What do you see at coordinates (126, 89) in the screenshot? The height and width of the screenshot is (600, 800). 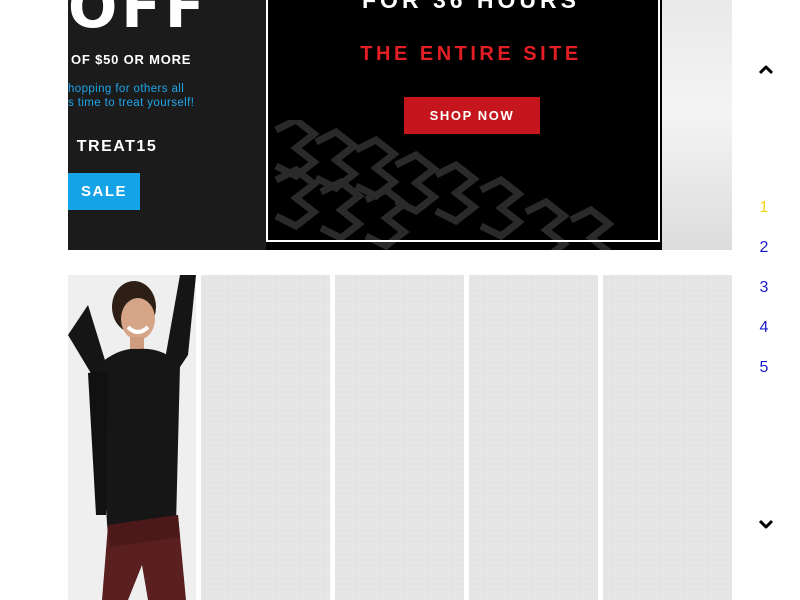 I see `promo-copy-line: hopping for others all` at bounding box center [126, 89].